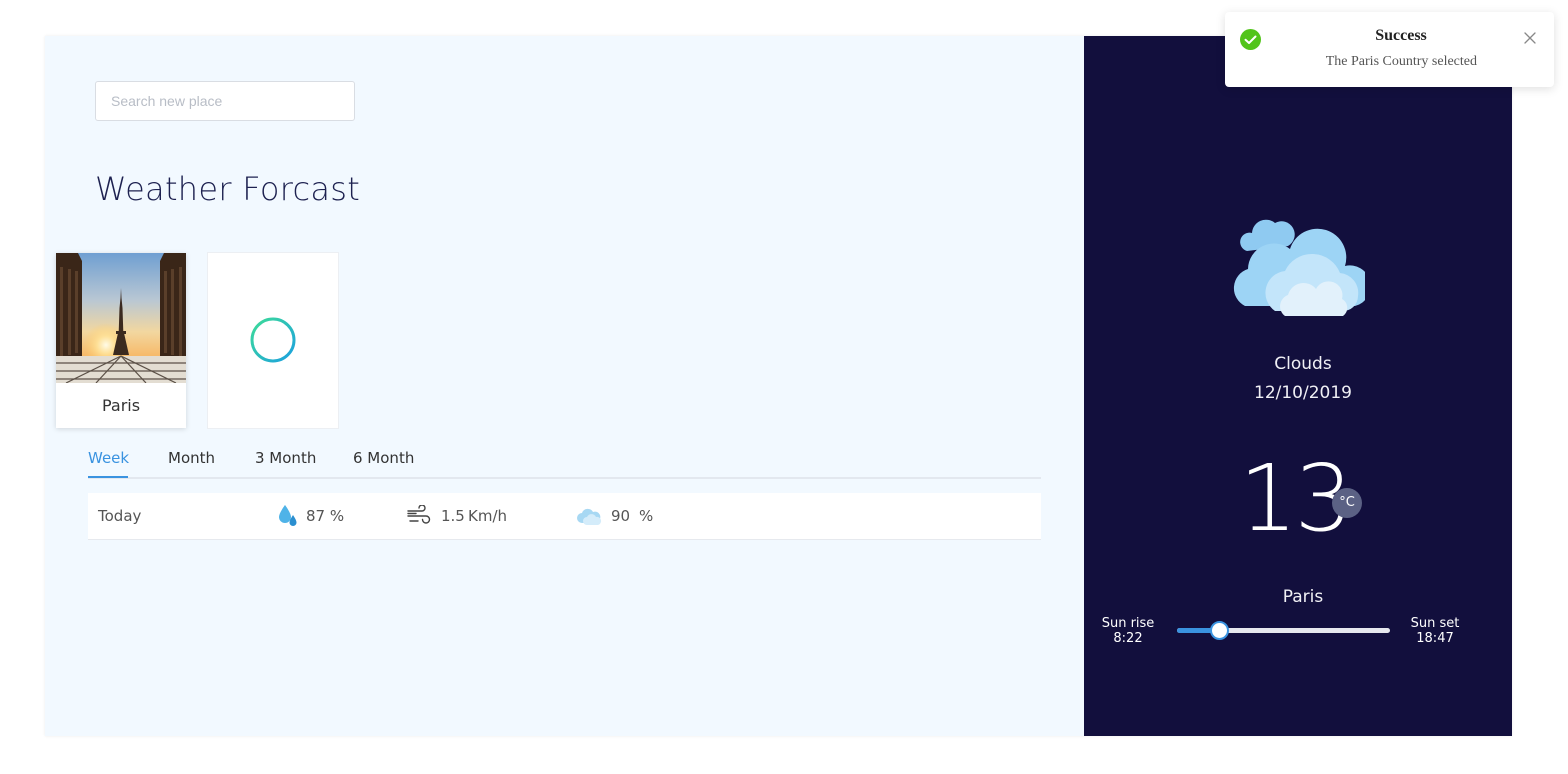  Describe the element at coordinates (1128, 638) in the screenshot. I see `sunrise-time: 8:22` at that location.